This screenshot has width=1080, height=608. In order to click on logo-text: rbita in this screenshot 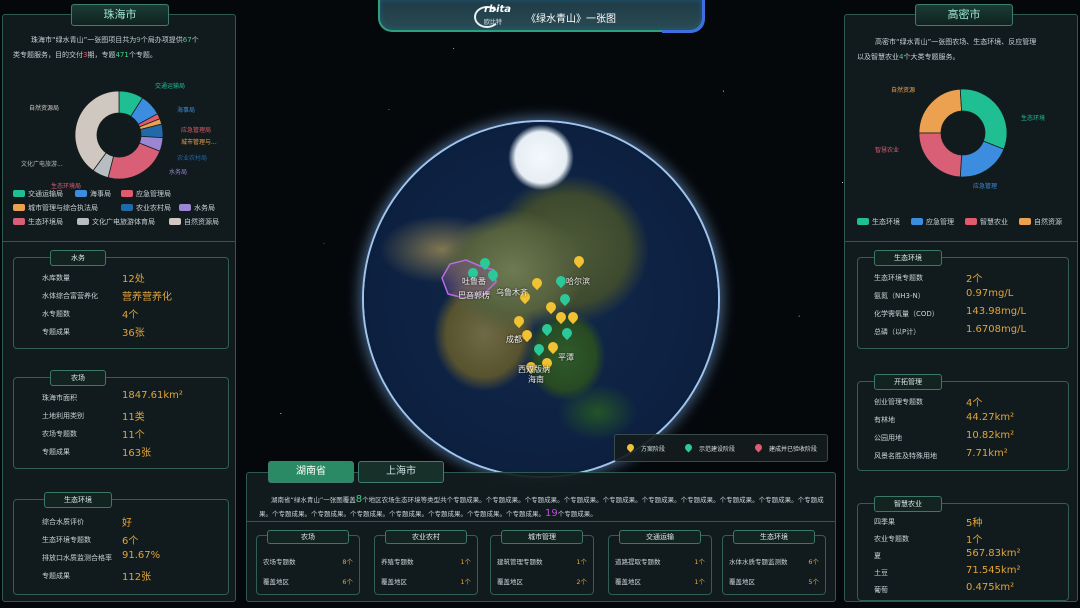, I will do `click(498, 9)`.